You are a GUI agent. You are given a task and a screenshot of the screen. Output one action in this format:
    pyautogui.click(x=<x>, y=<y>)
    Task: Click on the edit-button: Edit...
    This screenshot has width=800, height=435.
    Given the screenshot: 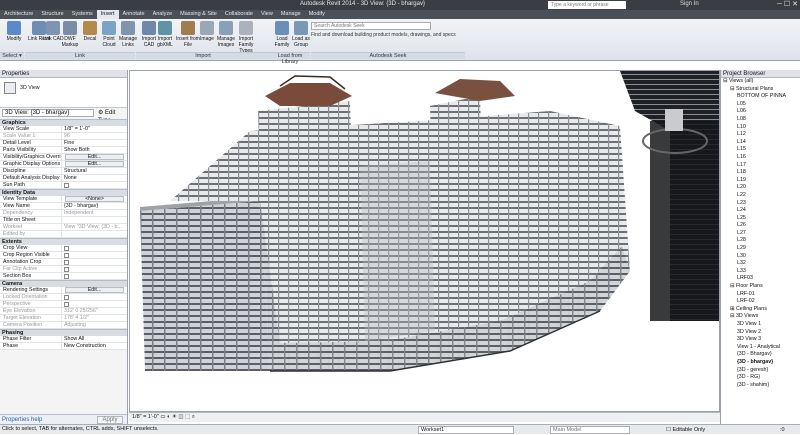 What is the action you would take?
    pyautogui.click(x=94, y=157)
    